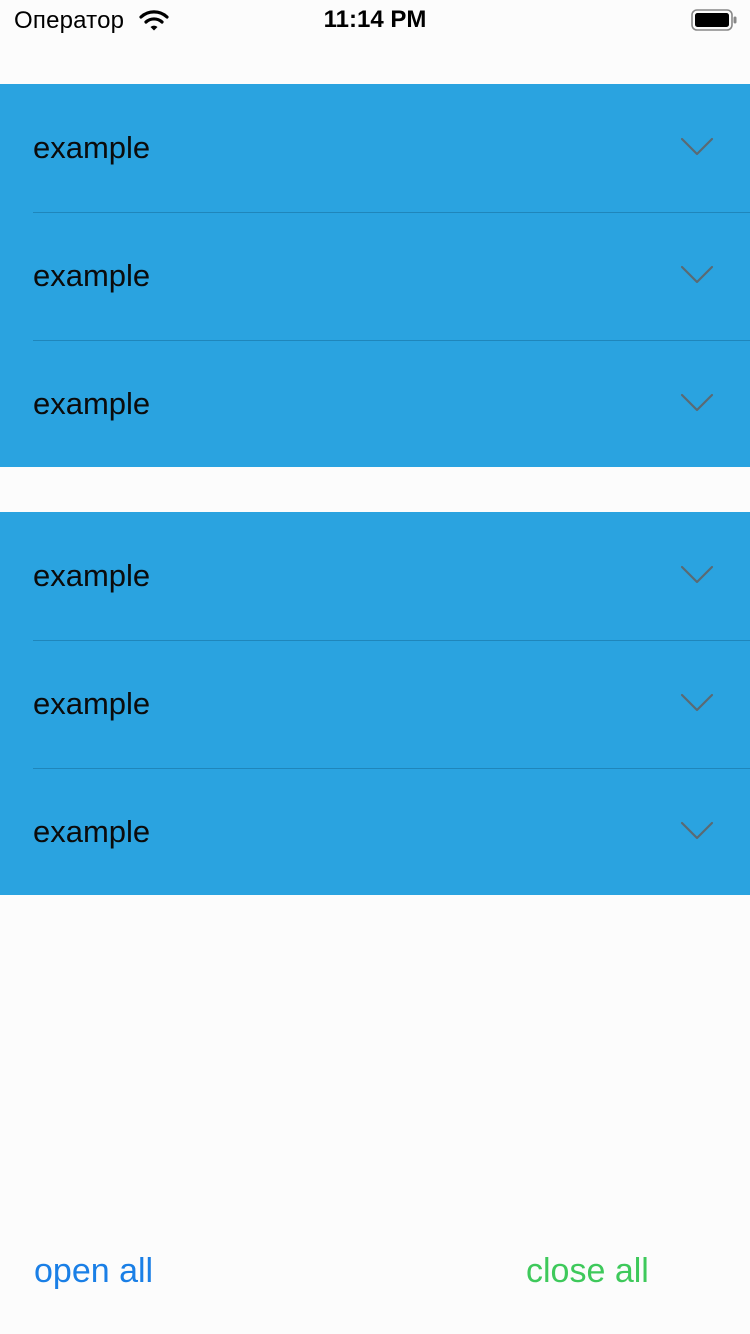 The height and width of the screenshot is (1334, 750). What do you see at coordinates (587, 1271) in the screenshot?
I see `close-all-button: close all` at bounding box center [587, 1271].